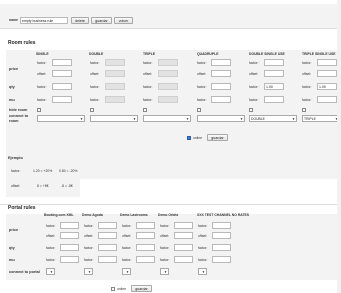 The height and width of the screenshot is (293, 341). What do you see at coordinates (321, 118) in the screenshot?
I see `tsu-connect-select: TRIPLE▼` at bounding box center [321, 118].